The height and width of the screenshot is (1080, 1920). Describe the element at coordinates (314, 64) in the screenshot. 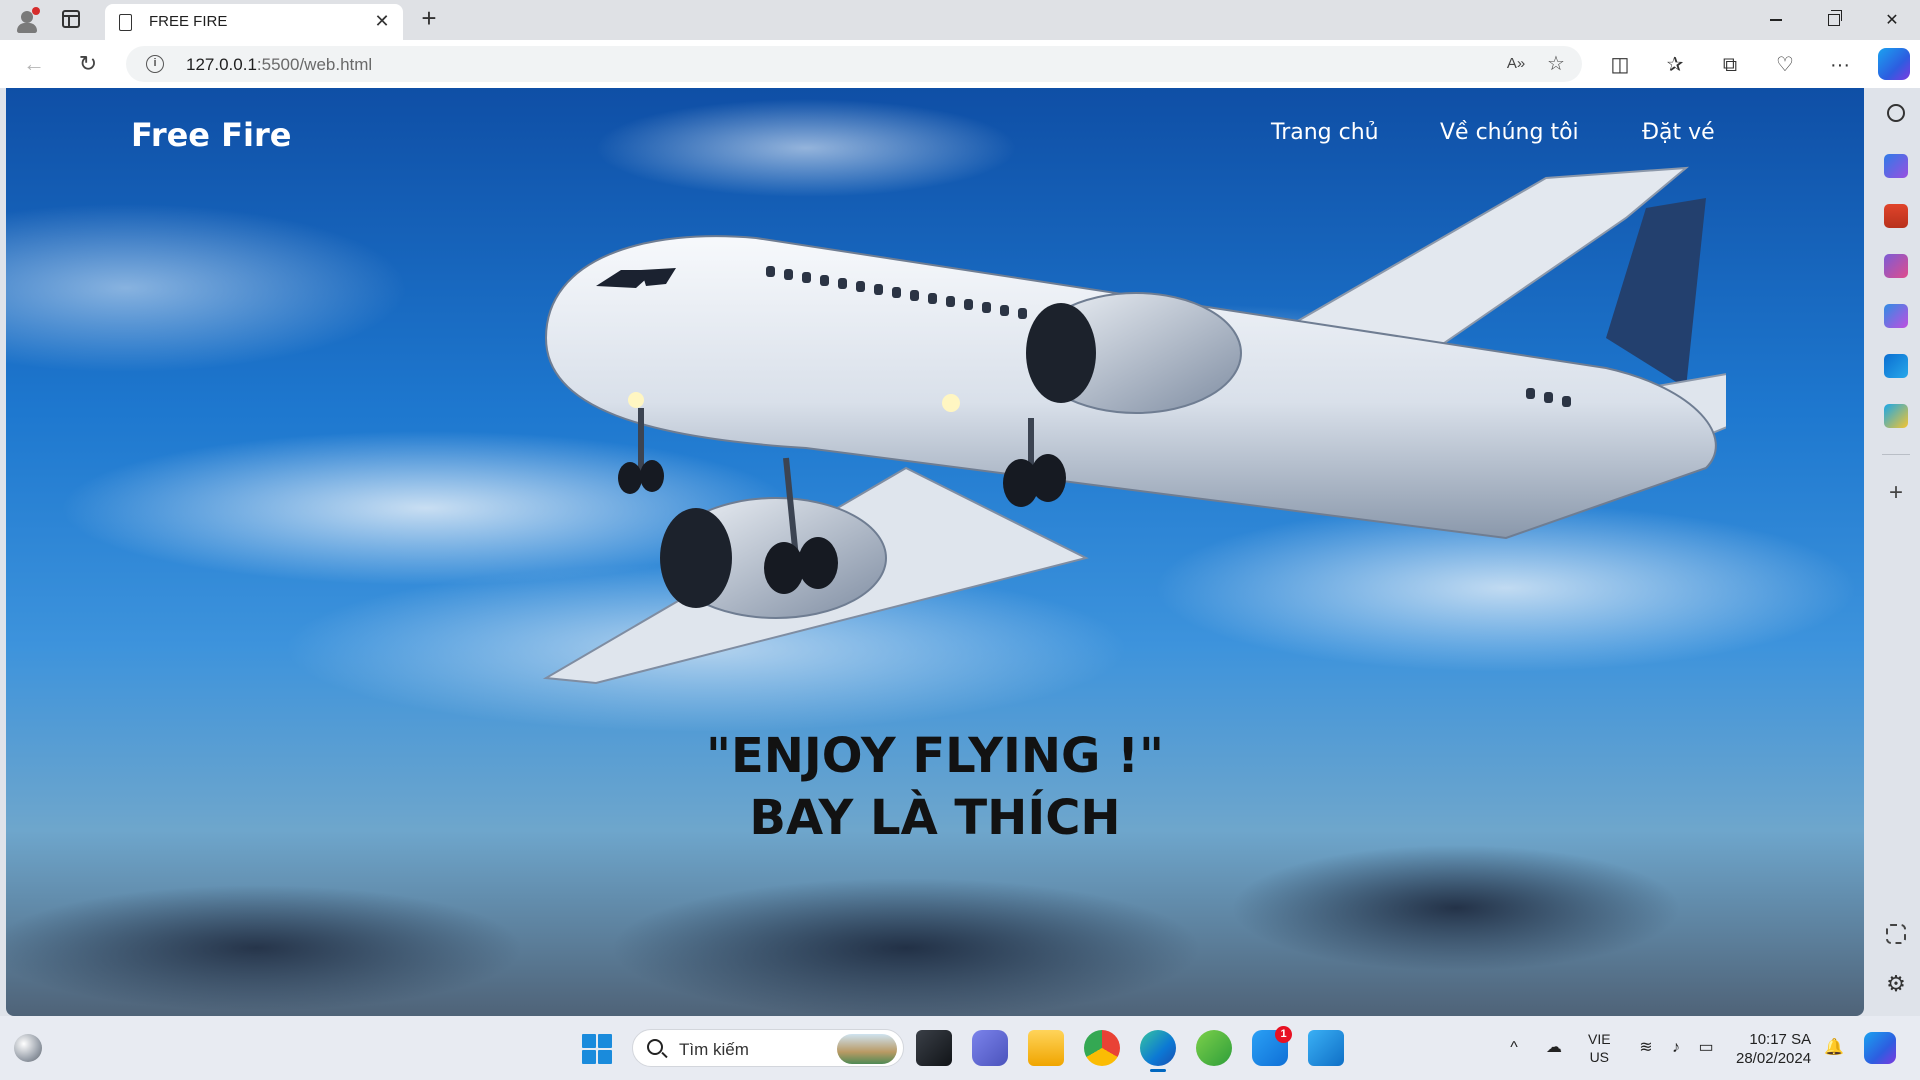

I see `url-path: :5500/web.html` at that location.